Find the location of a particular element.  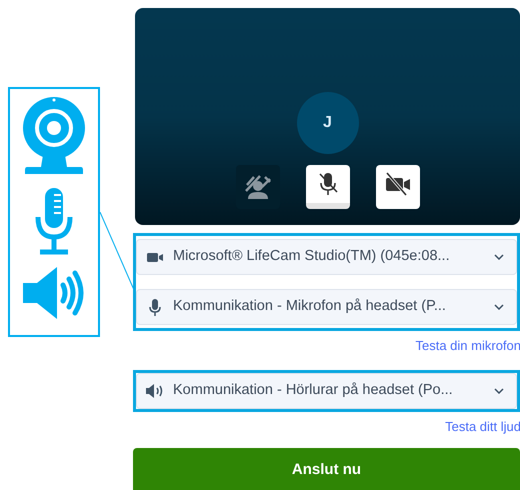

test-link: Testa ditt ljud is located at coordinates (482, 426).